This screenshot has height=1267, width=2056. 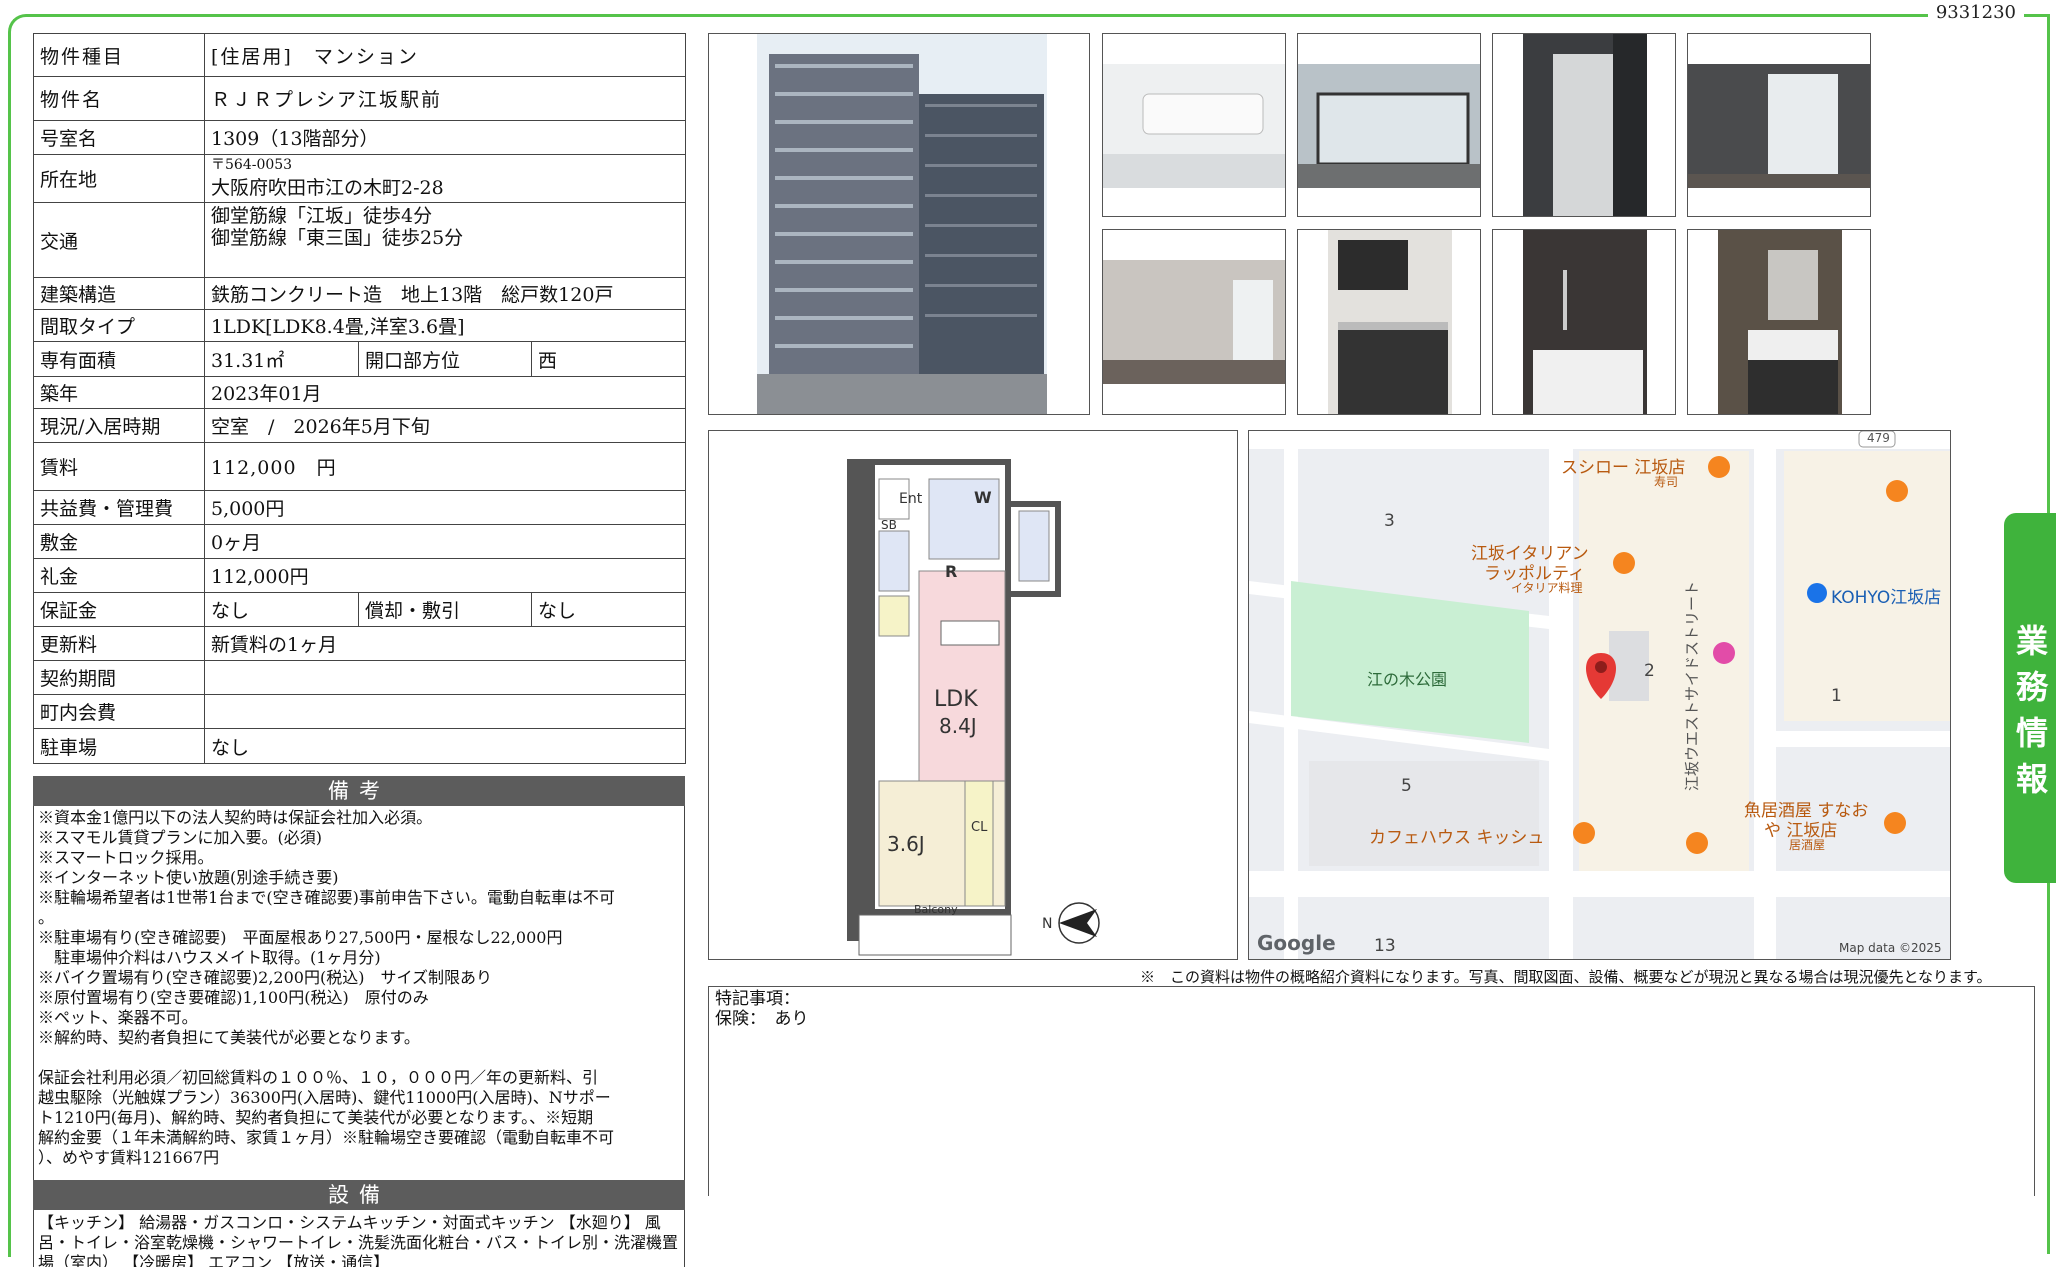 I want to click on room-window-photo, so click(x=1779, y=125).